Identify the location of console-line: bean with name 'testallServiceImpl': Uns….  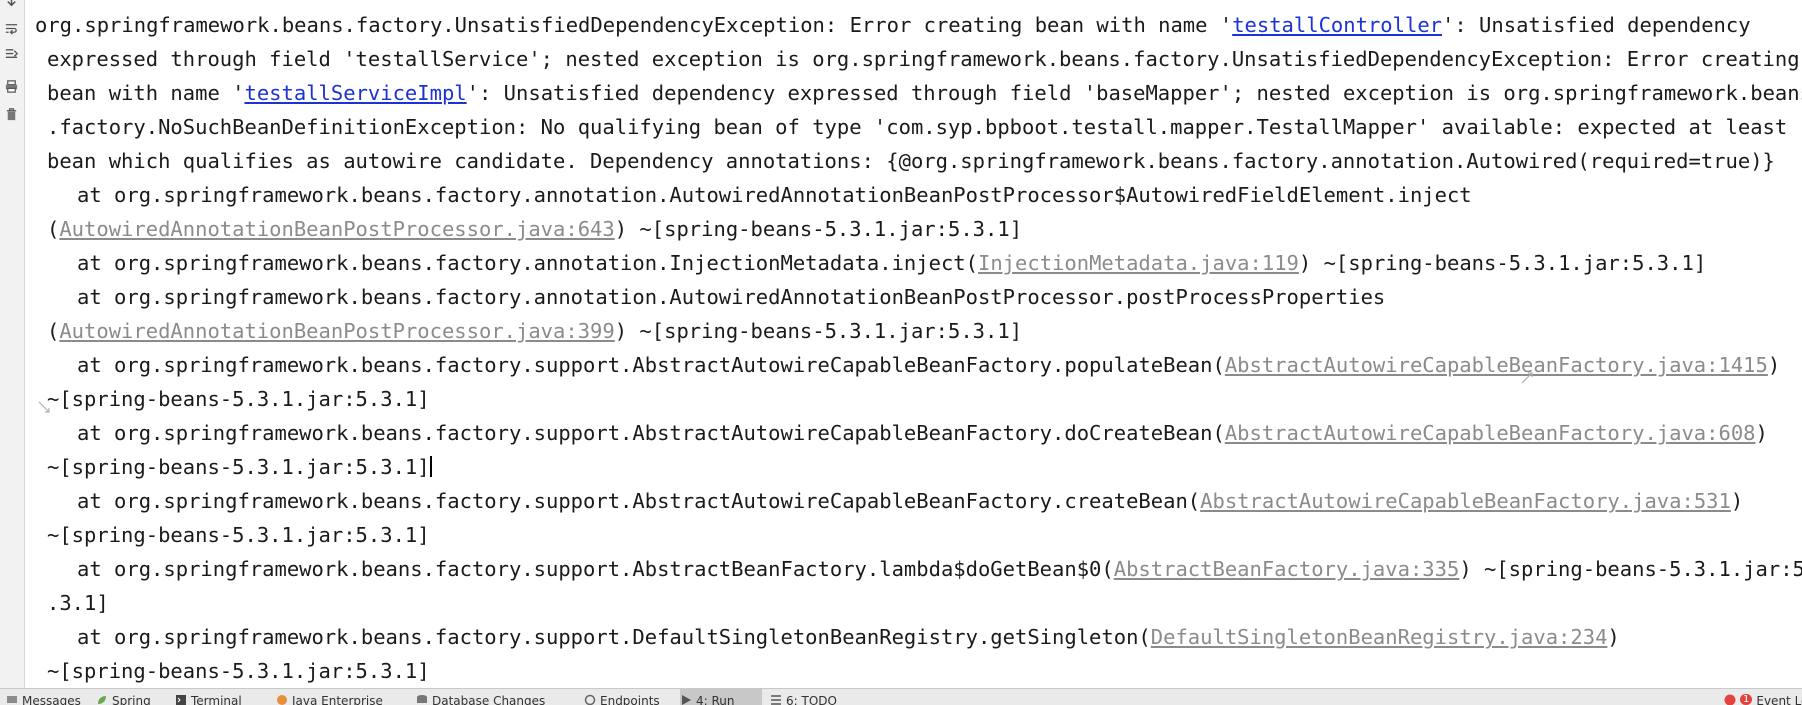
(924, 93).